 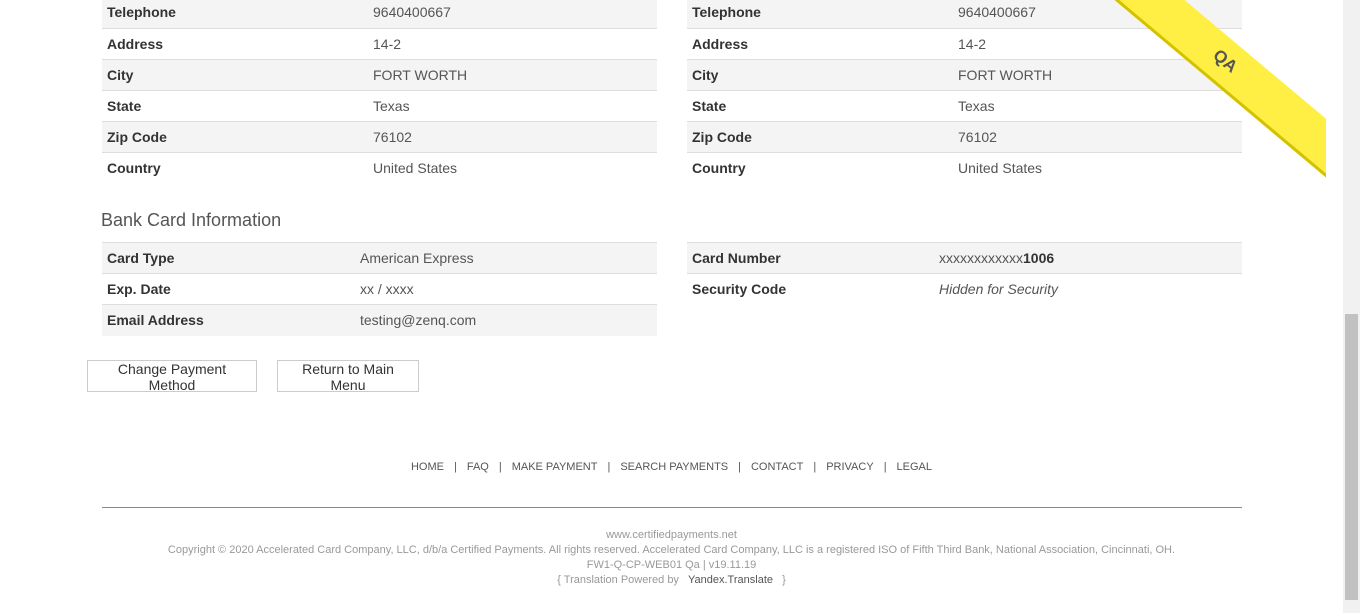 I want to click on security-code-value: Hidden for Security, so click(x=1088, y=289).